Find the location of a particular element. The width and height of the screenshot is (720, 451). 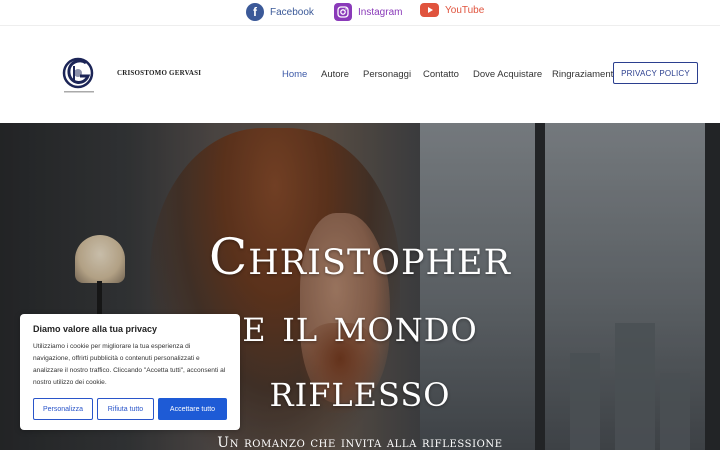

cookie-reject-button: Rifiuta tutto is located at coordinates (125, 409).